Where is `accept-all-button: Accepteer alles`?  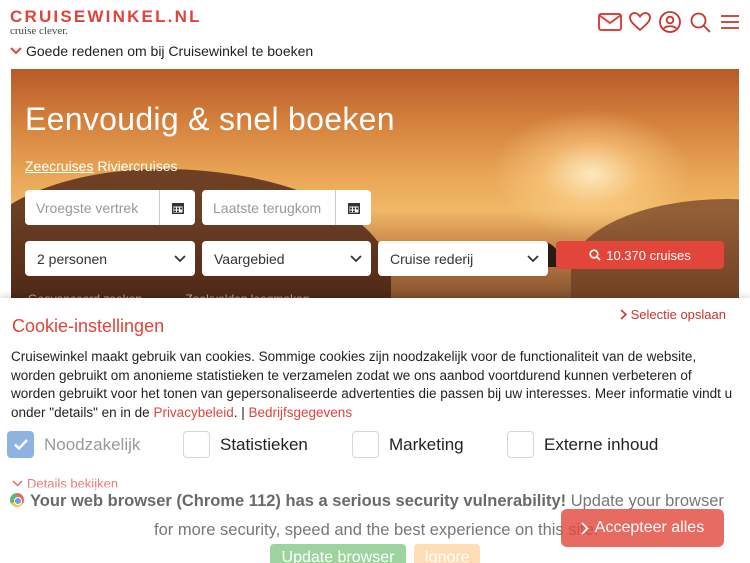 accept-all-button: Accepteer alles is located at coordinates (642, 528).